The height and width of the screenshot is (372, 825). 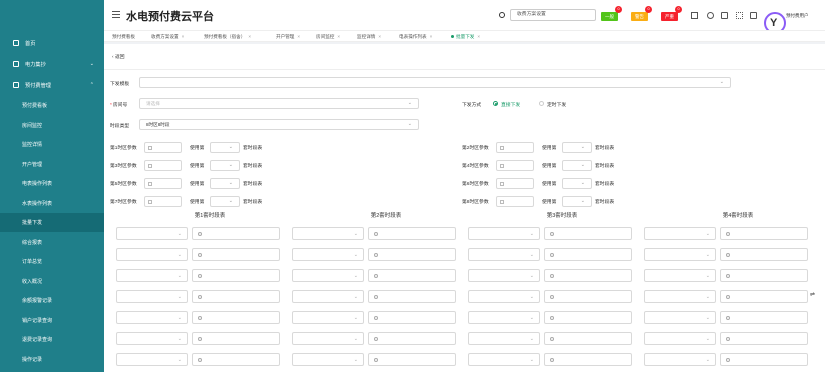 I want to click on sidebar-subitem: 订单总览, so click(x=52, y=261).